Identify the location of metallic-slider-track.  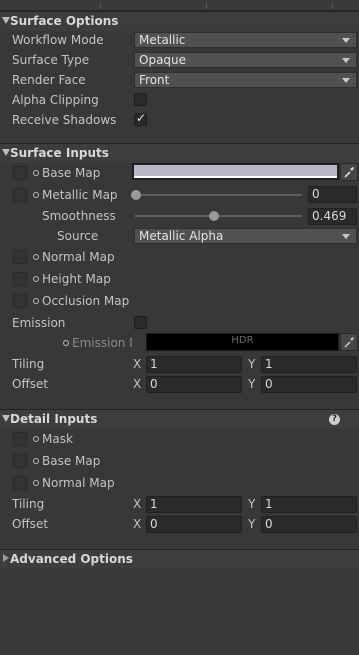
(218, 195).